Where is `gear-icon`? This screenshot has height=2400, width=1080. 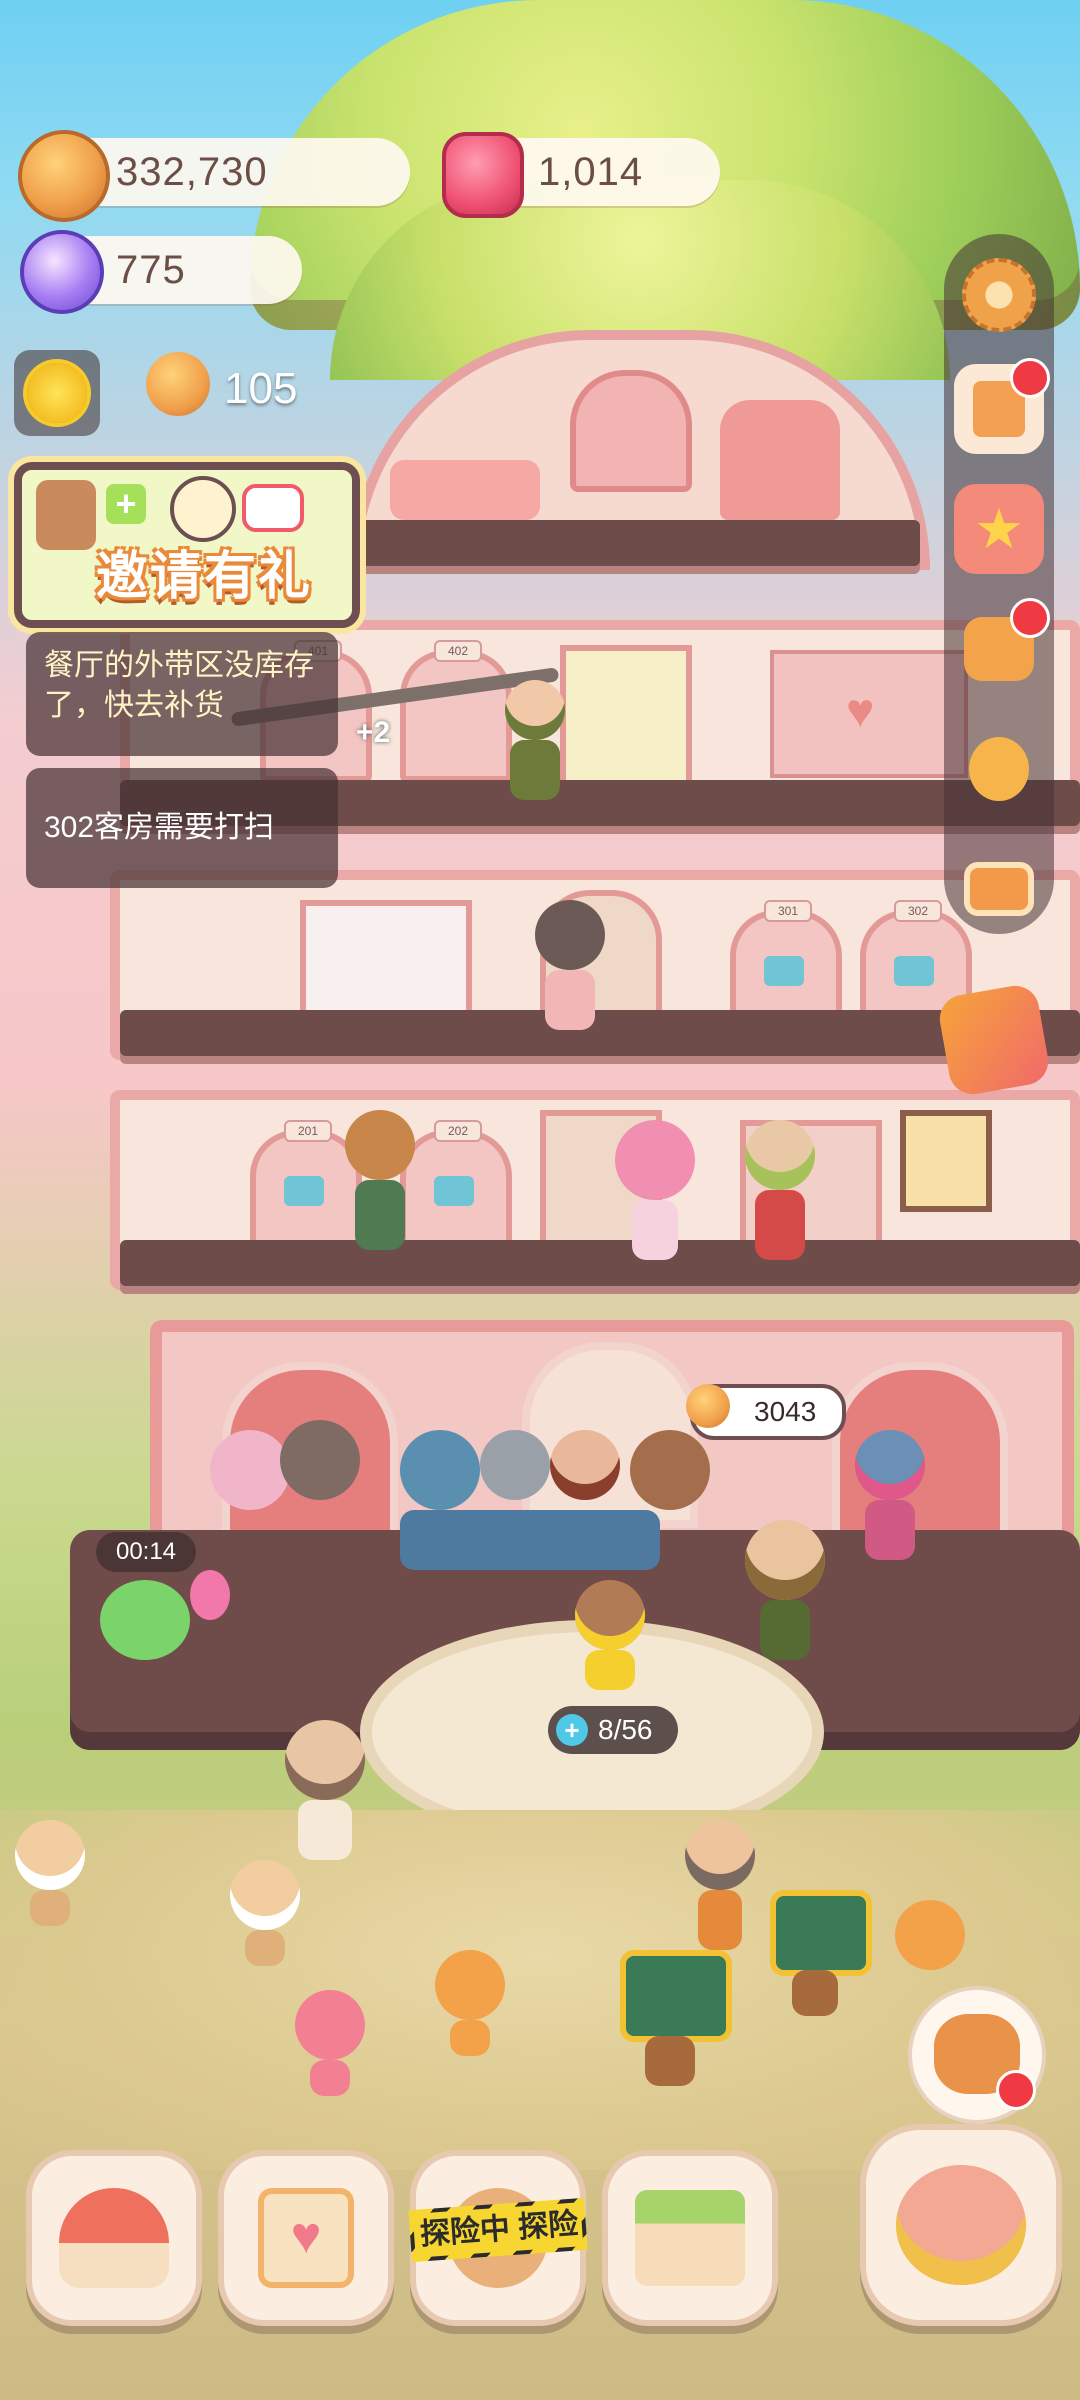
gear-icon is located at coordinates (999, 295).